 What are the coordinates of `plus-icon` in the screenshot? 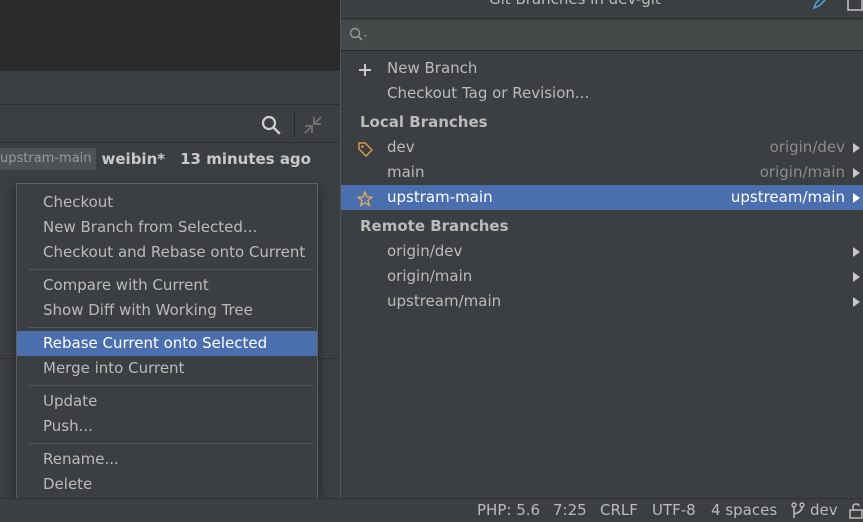 It's located at (365, 69).